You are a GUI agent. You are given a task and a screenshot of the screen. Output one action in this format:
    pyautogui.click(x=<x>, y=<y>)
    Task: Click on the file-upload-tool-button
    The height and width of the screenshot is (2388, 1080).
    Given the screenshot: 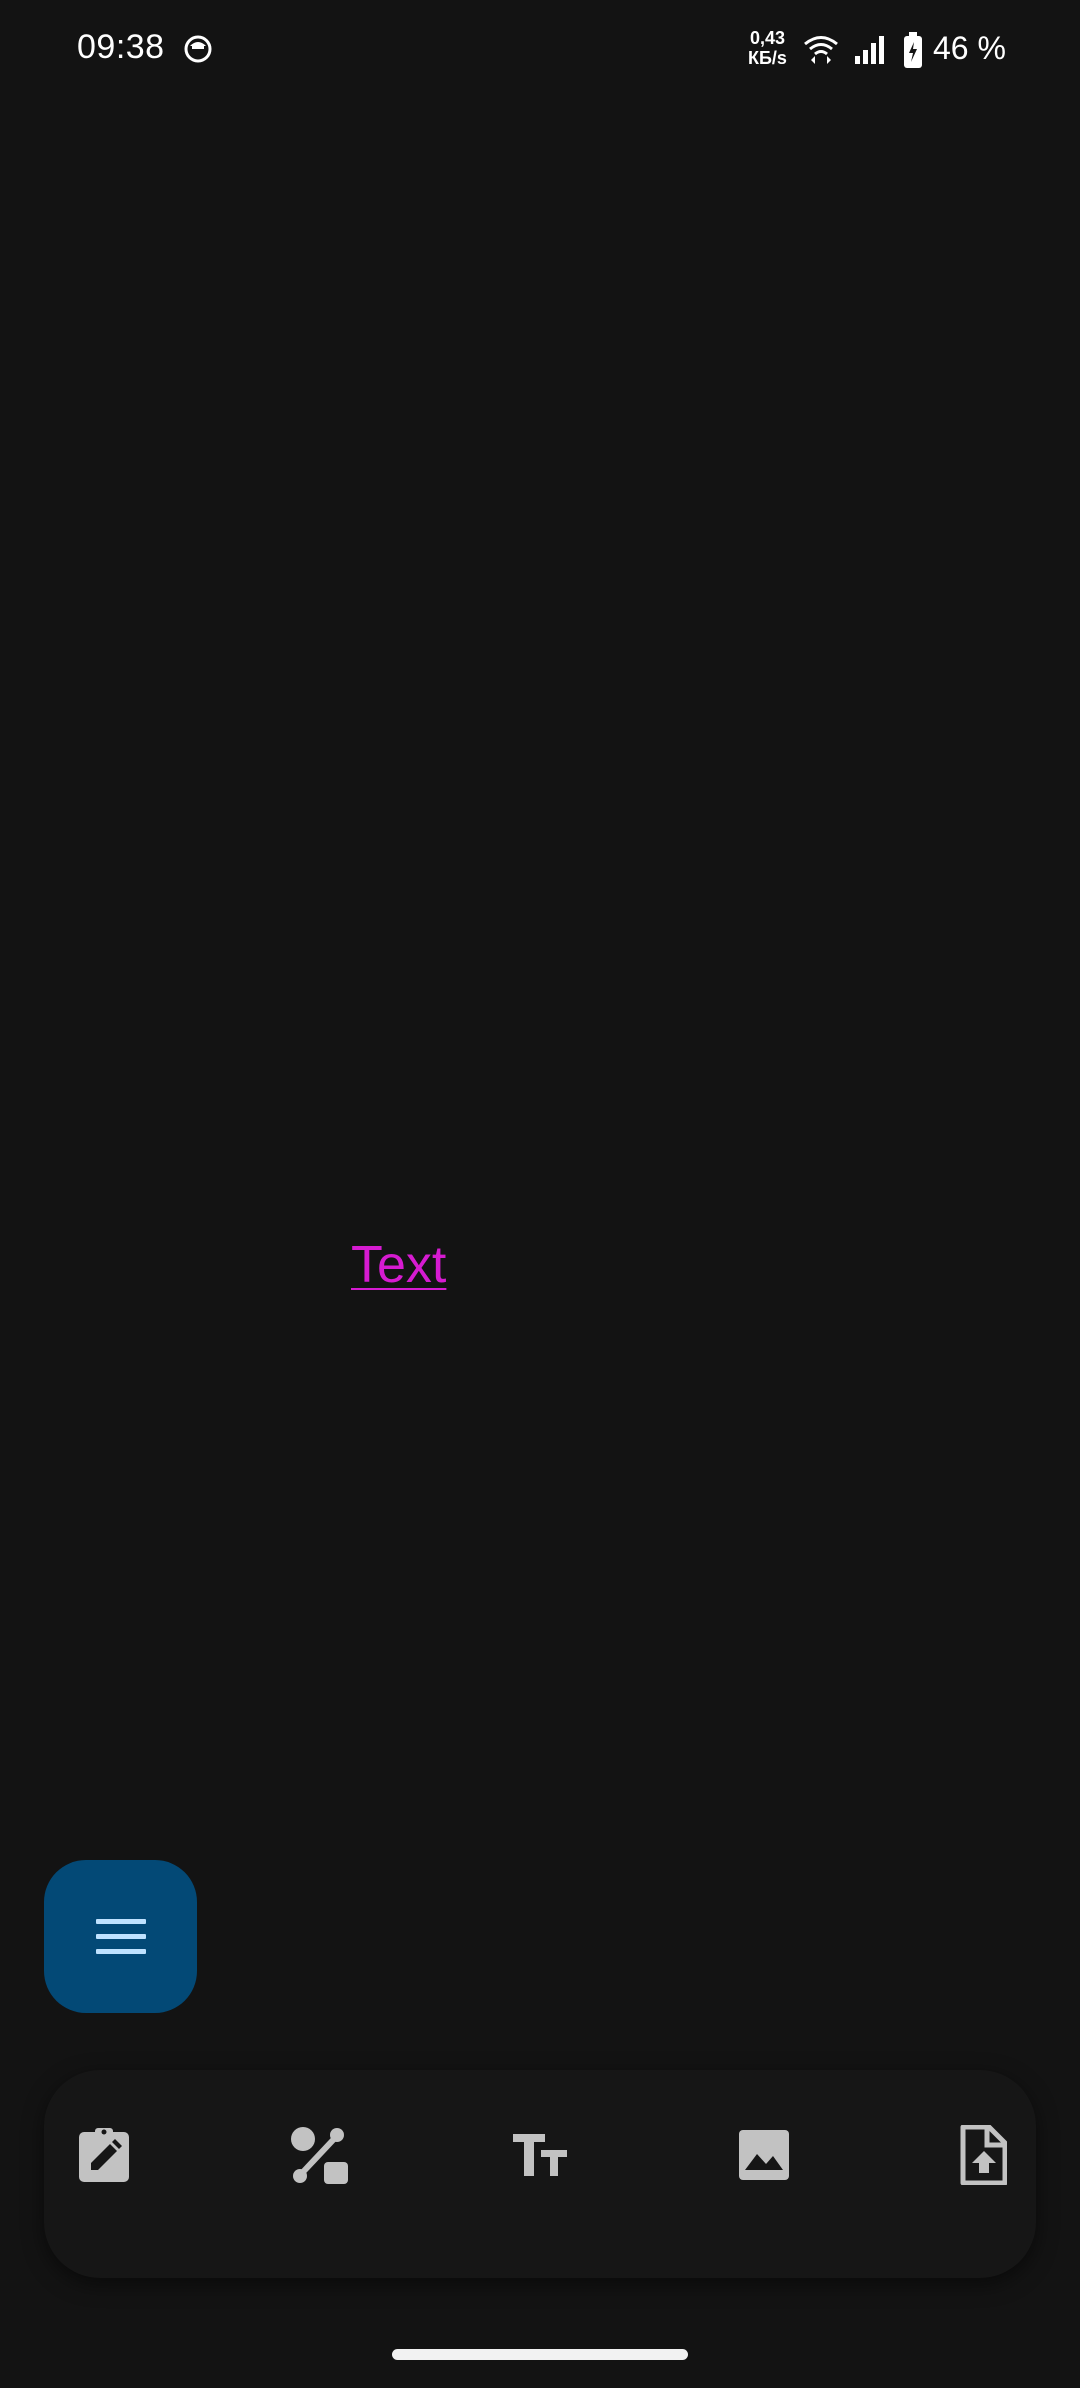 What is the action you would take?
    pyautogui.click(x=983, y=2155)
    